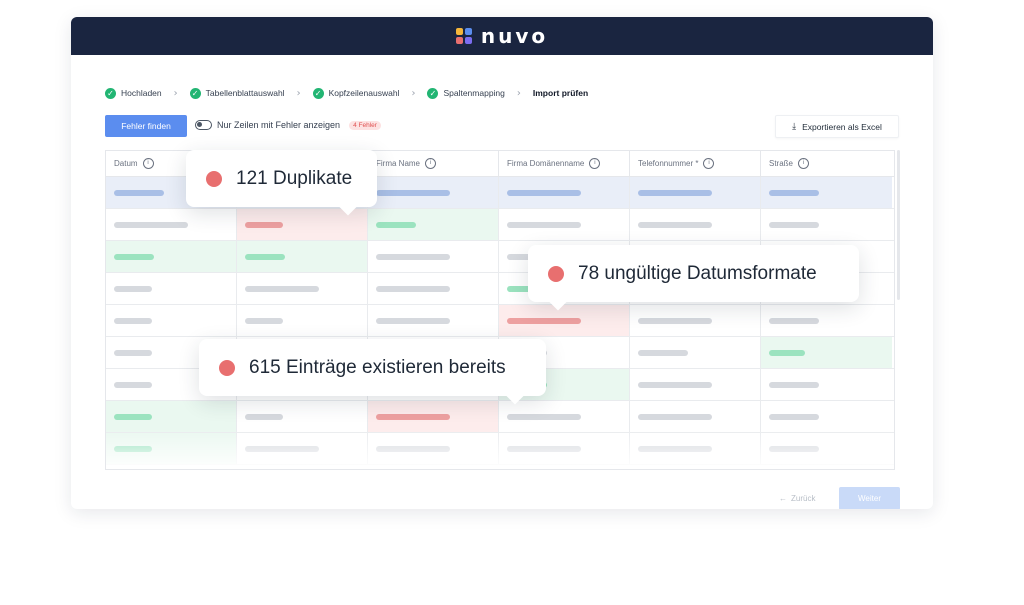 This screenshot has height=605, width=1024. What do you see at coordinates (869, 498) in the screenshot?
I see `next-button: Weiter` at bounding box center [869, 498].